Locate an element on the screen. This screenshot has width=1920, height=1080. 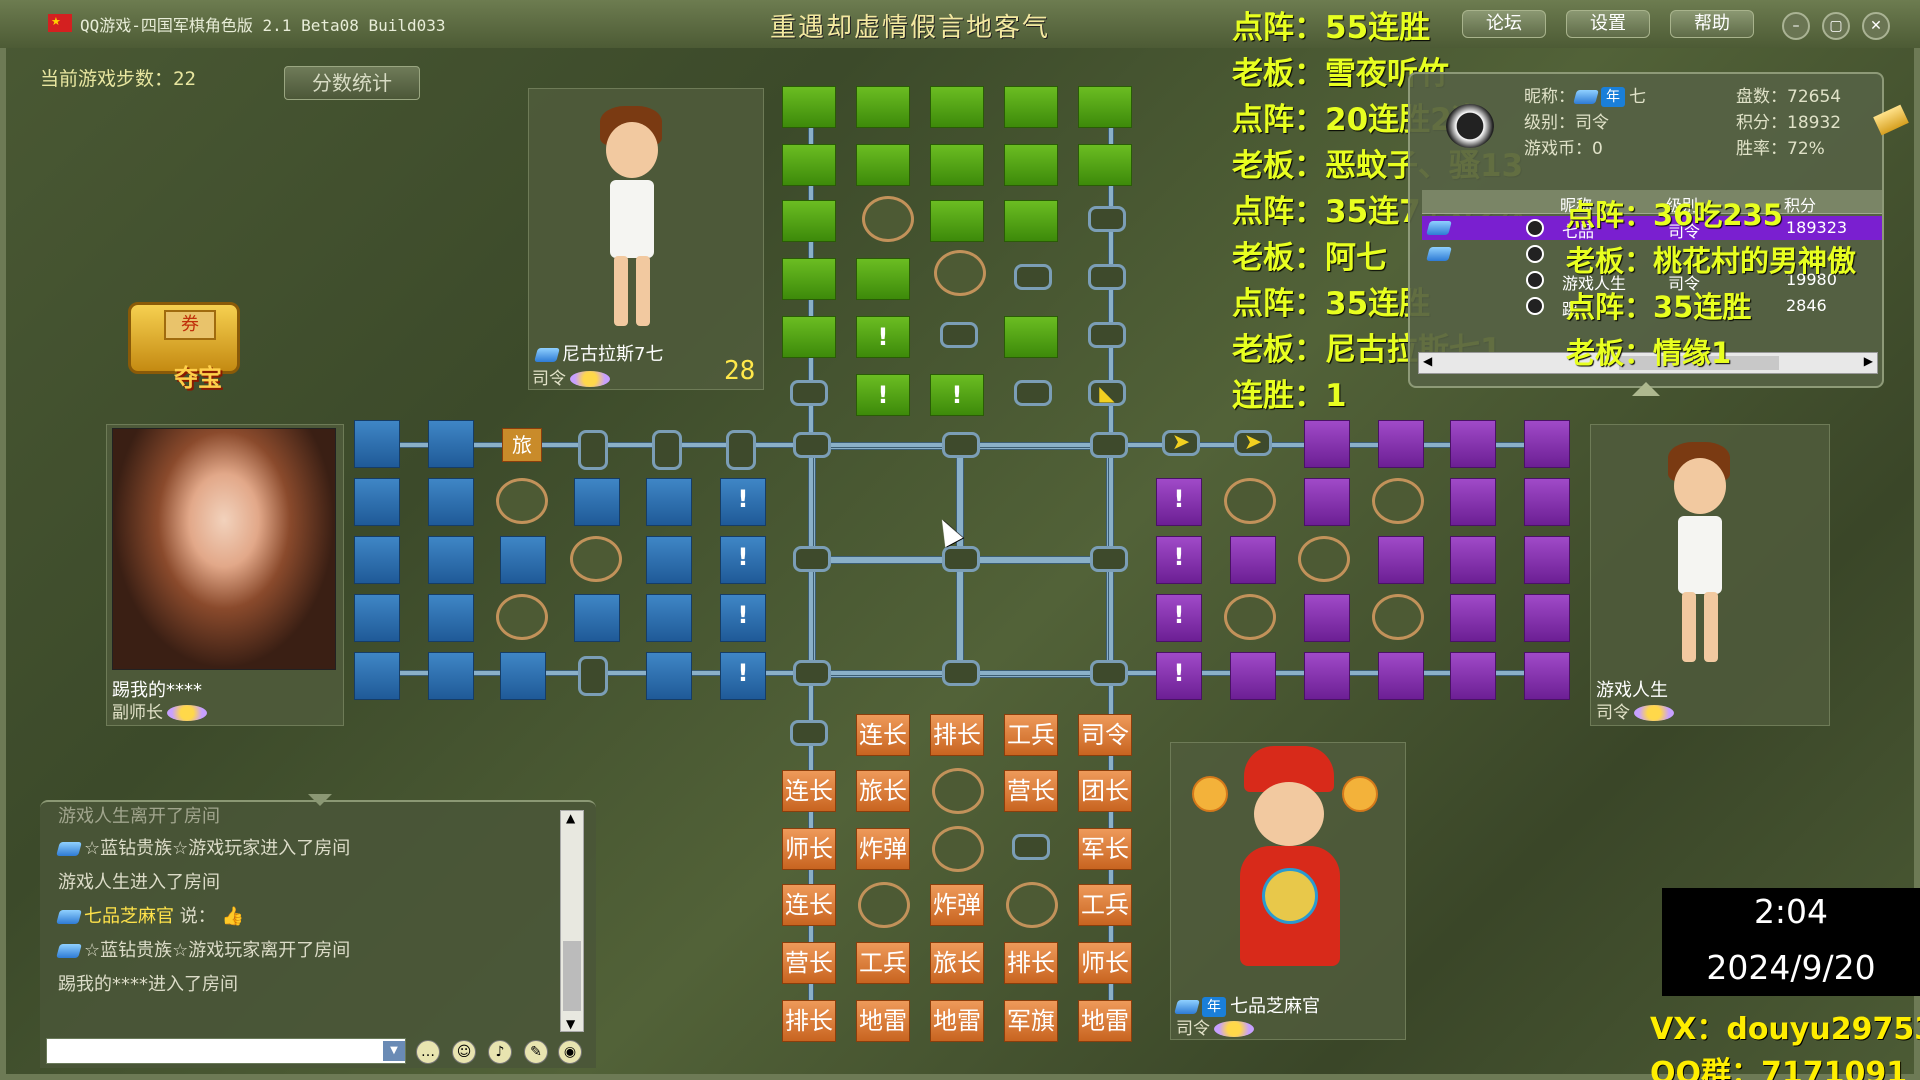
wrench-icon: ✎ is located at coordinates (536, 1052).